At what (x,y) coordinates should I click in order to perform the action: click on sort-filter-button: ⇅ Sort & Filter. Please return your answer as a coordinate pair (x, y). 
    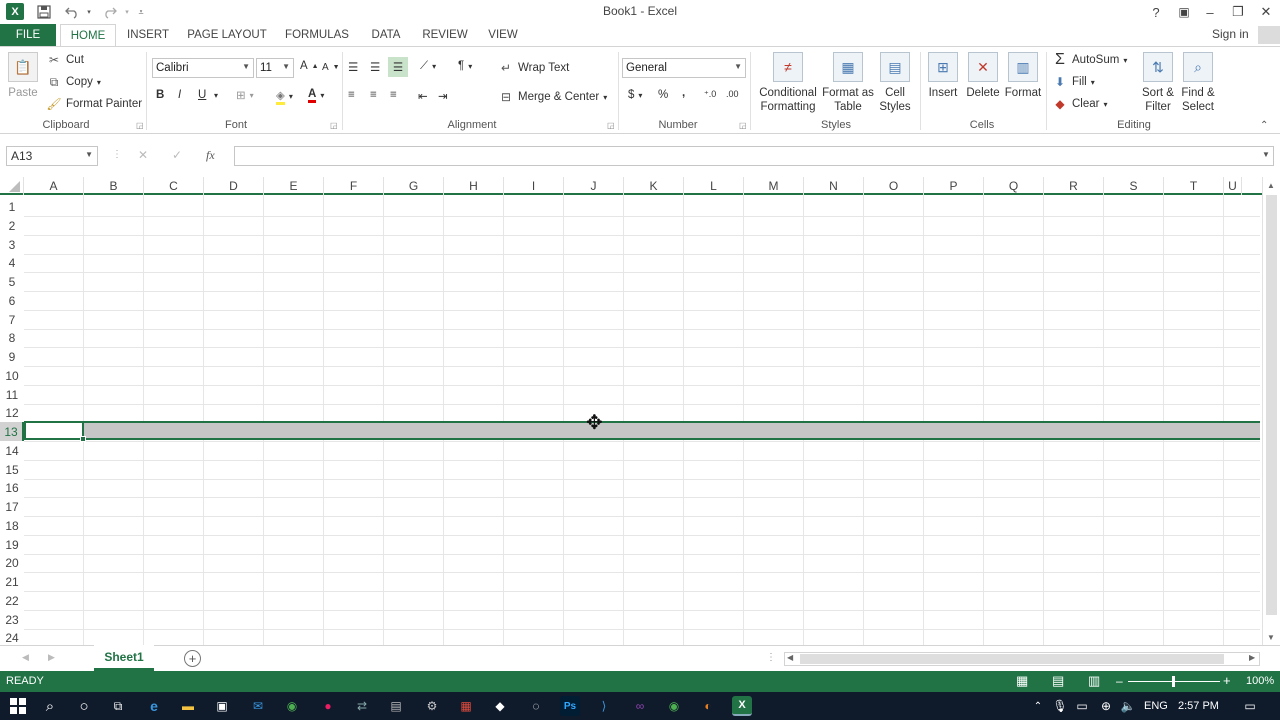
    Looking at the image, I should click on (1158, 83).